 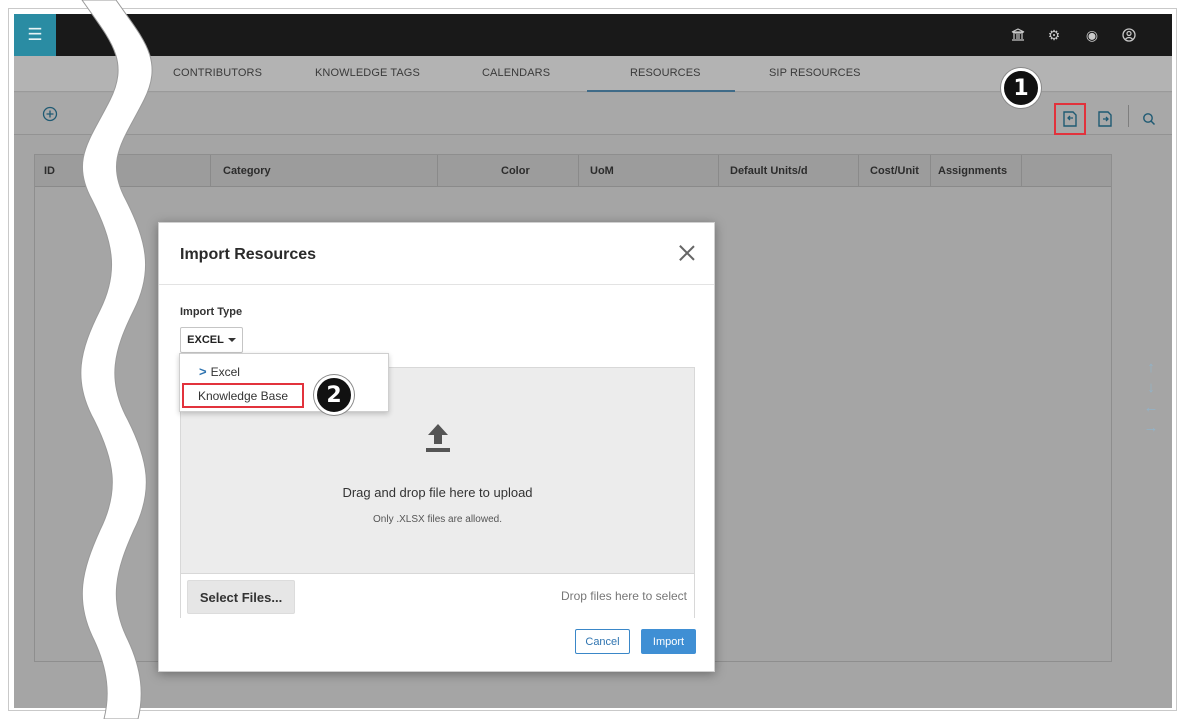 What do you see at coordinates (225, 371) in the screenshot?
I see `menu-item-excel-label: Excel` at bounding box center [225, 371].